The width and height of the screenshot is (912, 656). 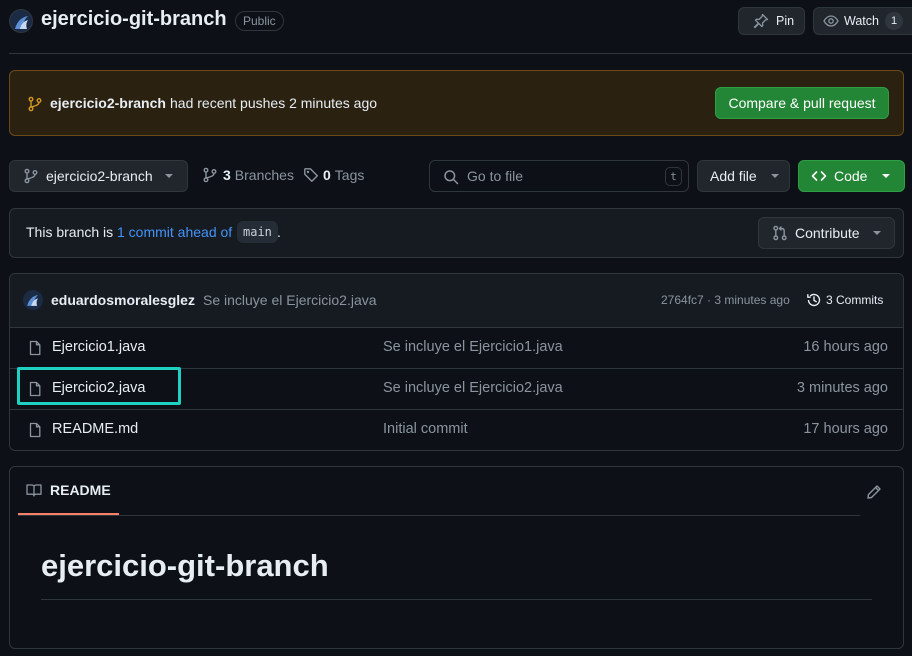 I want to click on commits-ahead-link: 1 commit ahead of, so click(x=174, y=232).